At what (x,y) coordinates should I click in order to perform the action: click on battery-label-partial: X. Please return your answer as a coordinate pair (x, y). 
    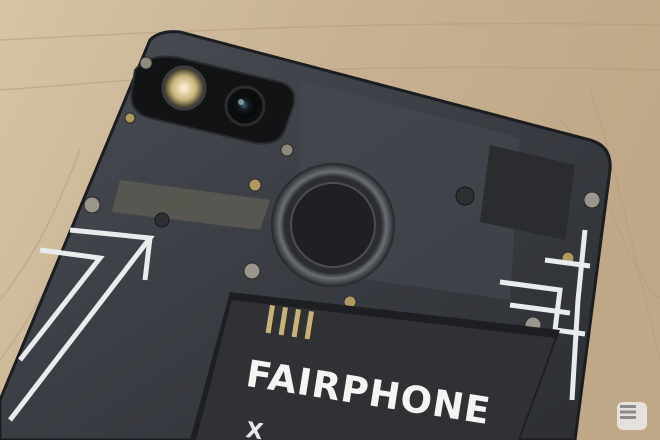
    Looking at the image, I should click on (254, 429).